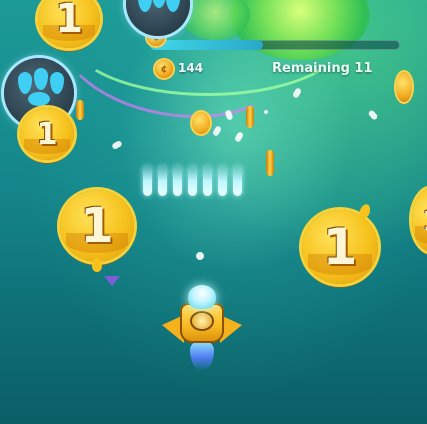 The height and width of the screenshot is (424, 427). What do you see at coordinates (191, 68) in the screenshot?
I see `coin-count: 144` at bounding box center [191, 68].